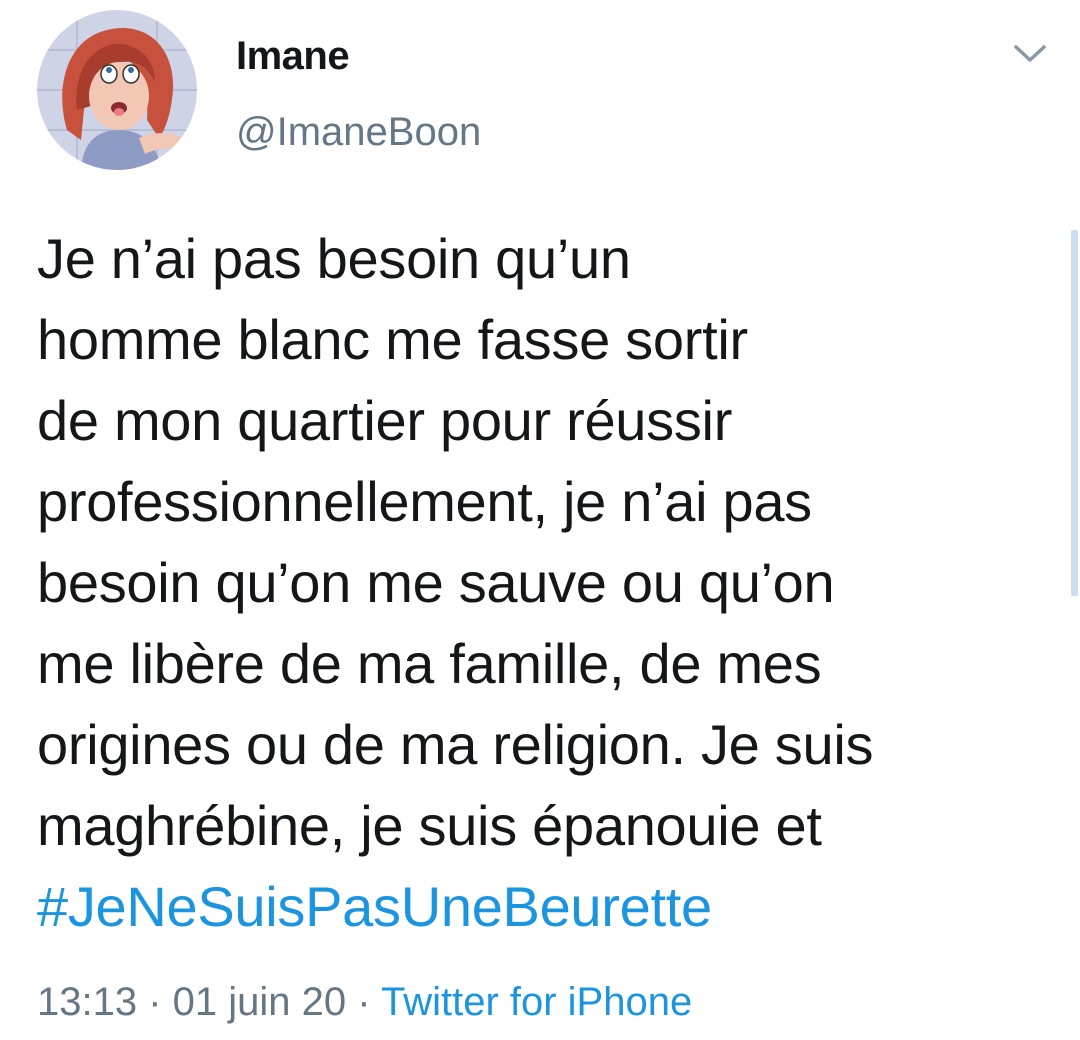 Image resolution: width=1080 pixels, height=1040 pixels. What do you see at coordinates (358, 132) in the screenshot?
I see `user-handle: @ImaneBoon` at bounding box center [358, 132].